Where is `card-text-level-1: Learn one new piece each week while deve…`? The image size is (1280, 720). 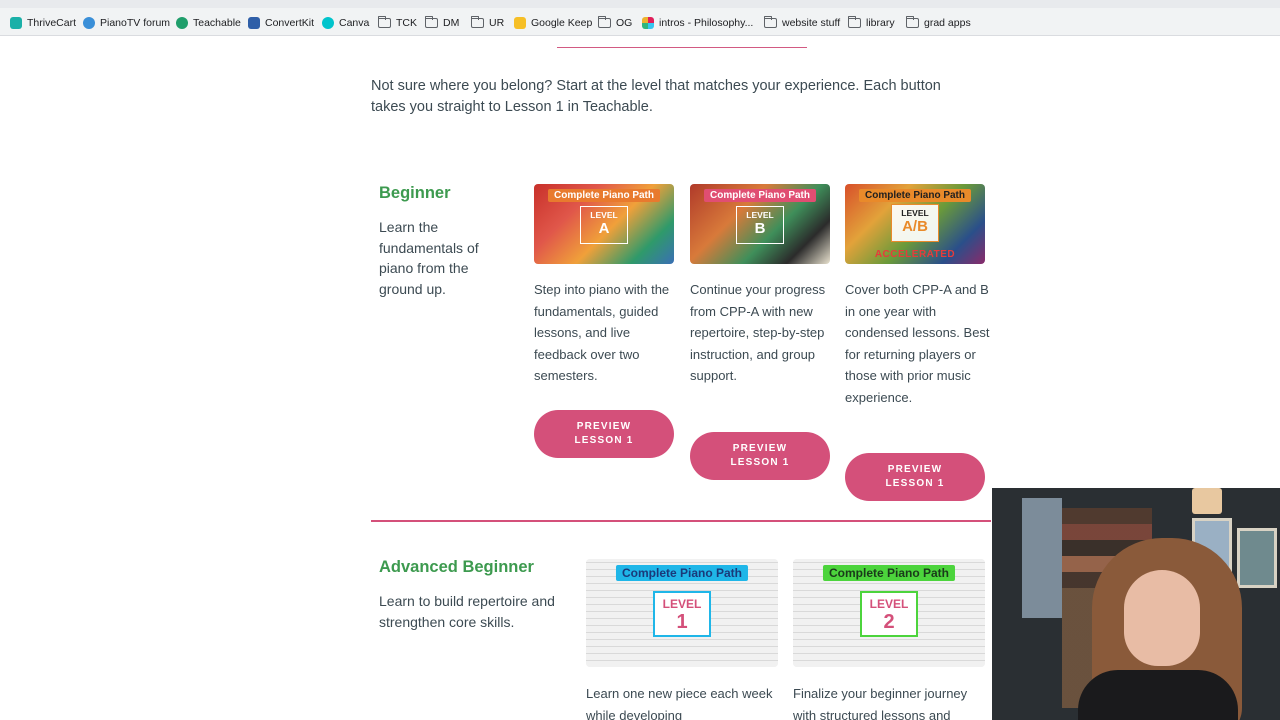 card-text-level-1: Learn one new piece each week while deve… is located at coordinates (679, 703).